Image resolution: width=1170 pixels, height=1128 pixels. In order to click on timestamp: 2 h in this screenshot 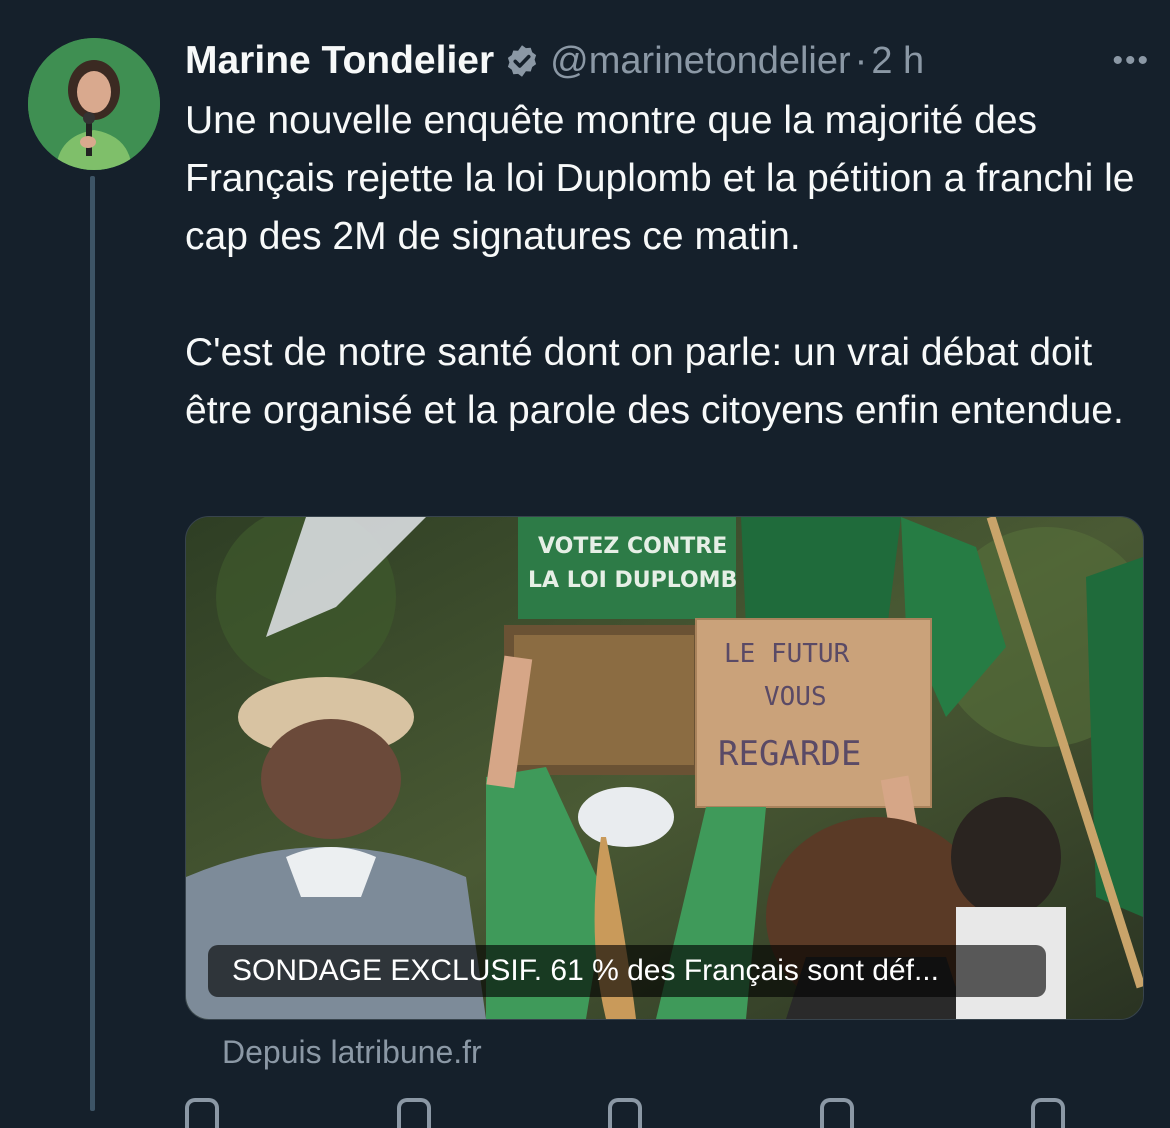, I will do `click(897, 61)`.